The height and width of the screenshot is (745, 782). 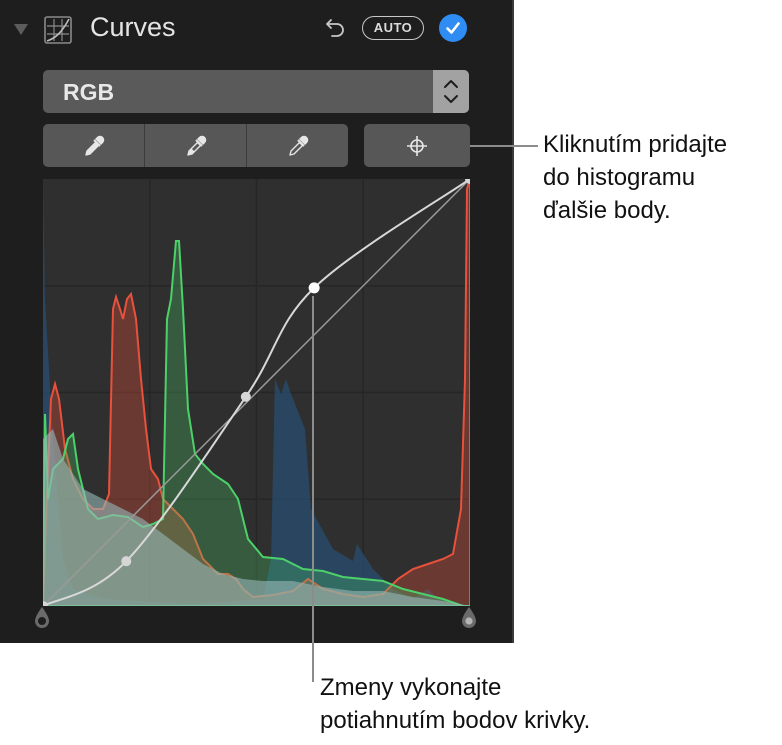 What do you see at coordinates (42, 618) in the screenshot?
I see `black-point-handle` at bounding box center [42, 618].